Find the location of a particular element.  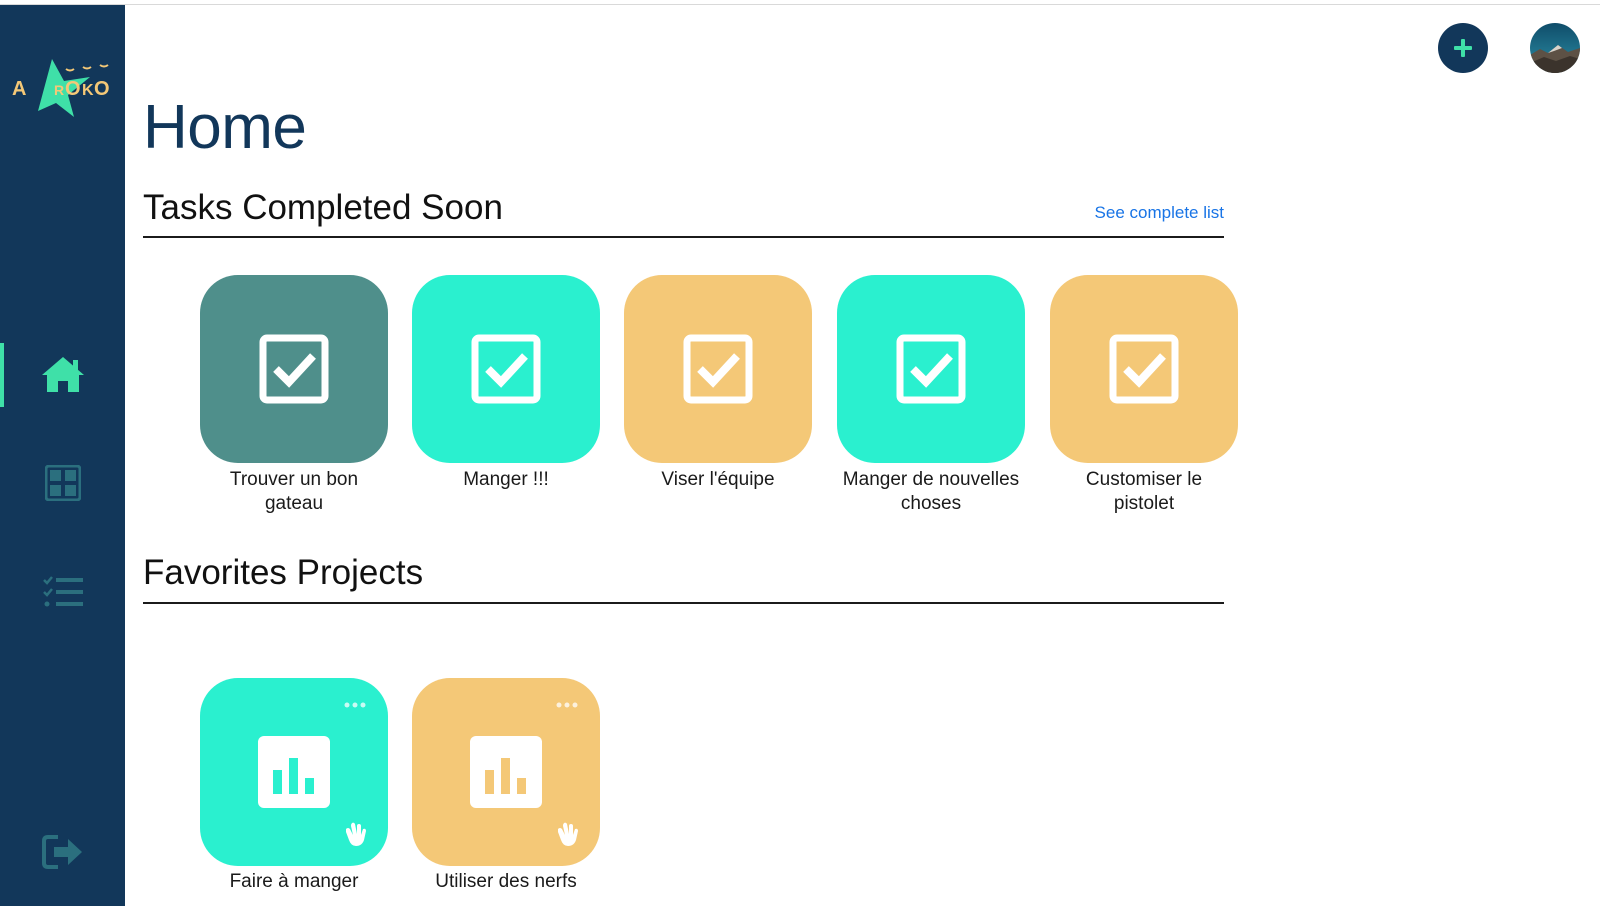

sidebar-item-home is located at coordinates (62, 375).